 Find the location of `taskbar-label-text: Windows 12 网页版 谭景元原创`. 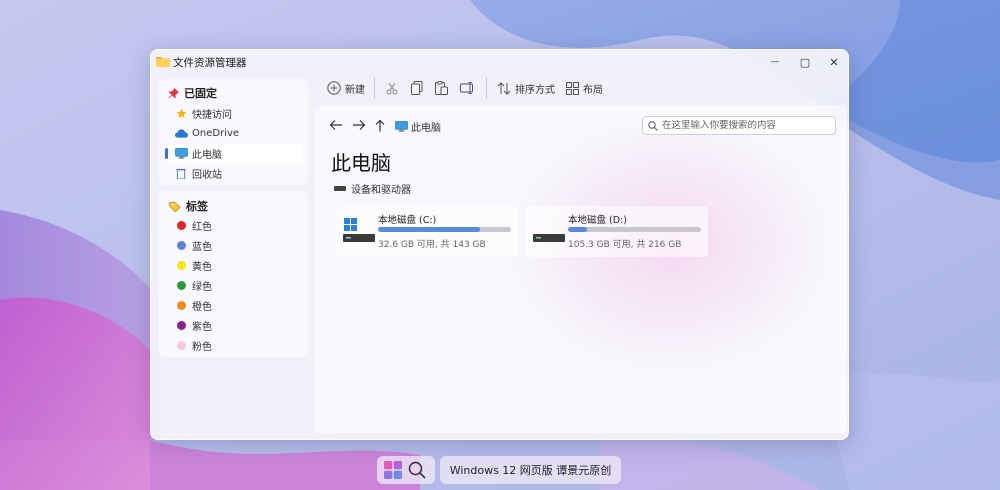

taskbar-label-text: Windows 12 网页版 谭景元原创 is located at coordinates (530, 470).